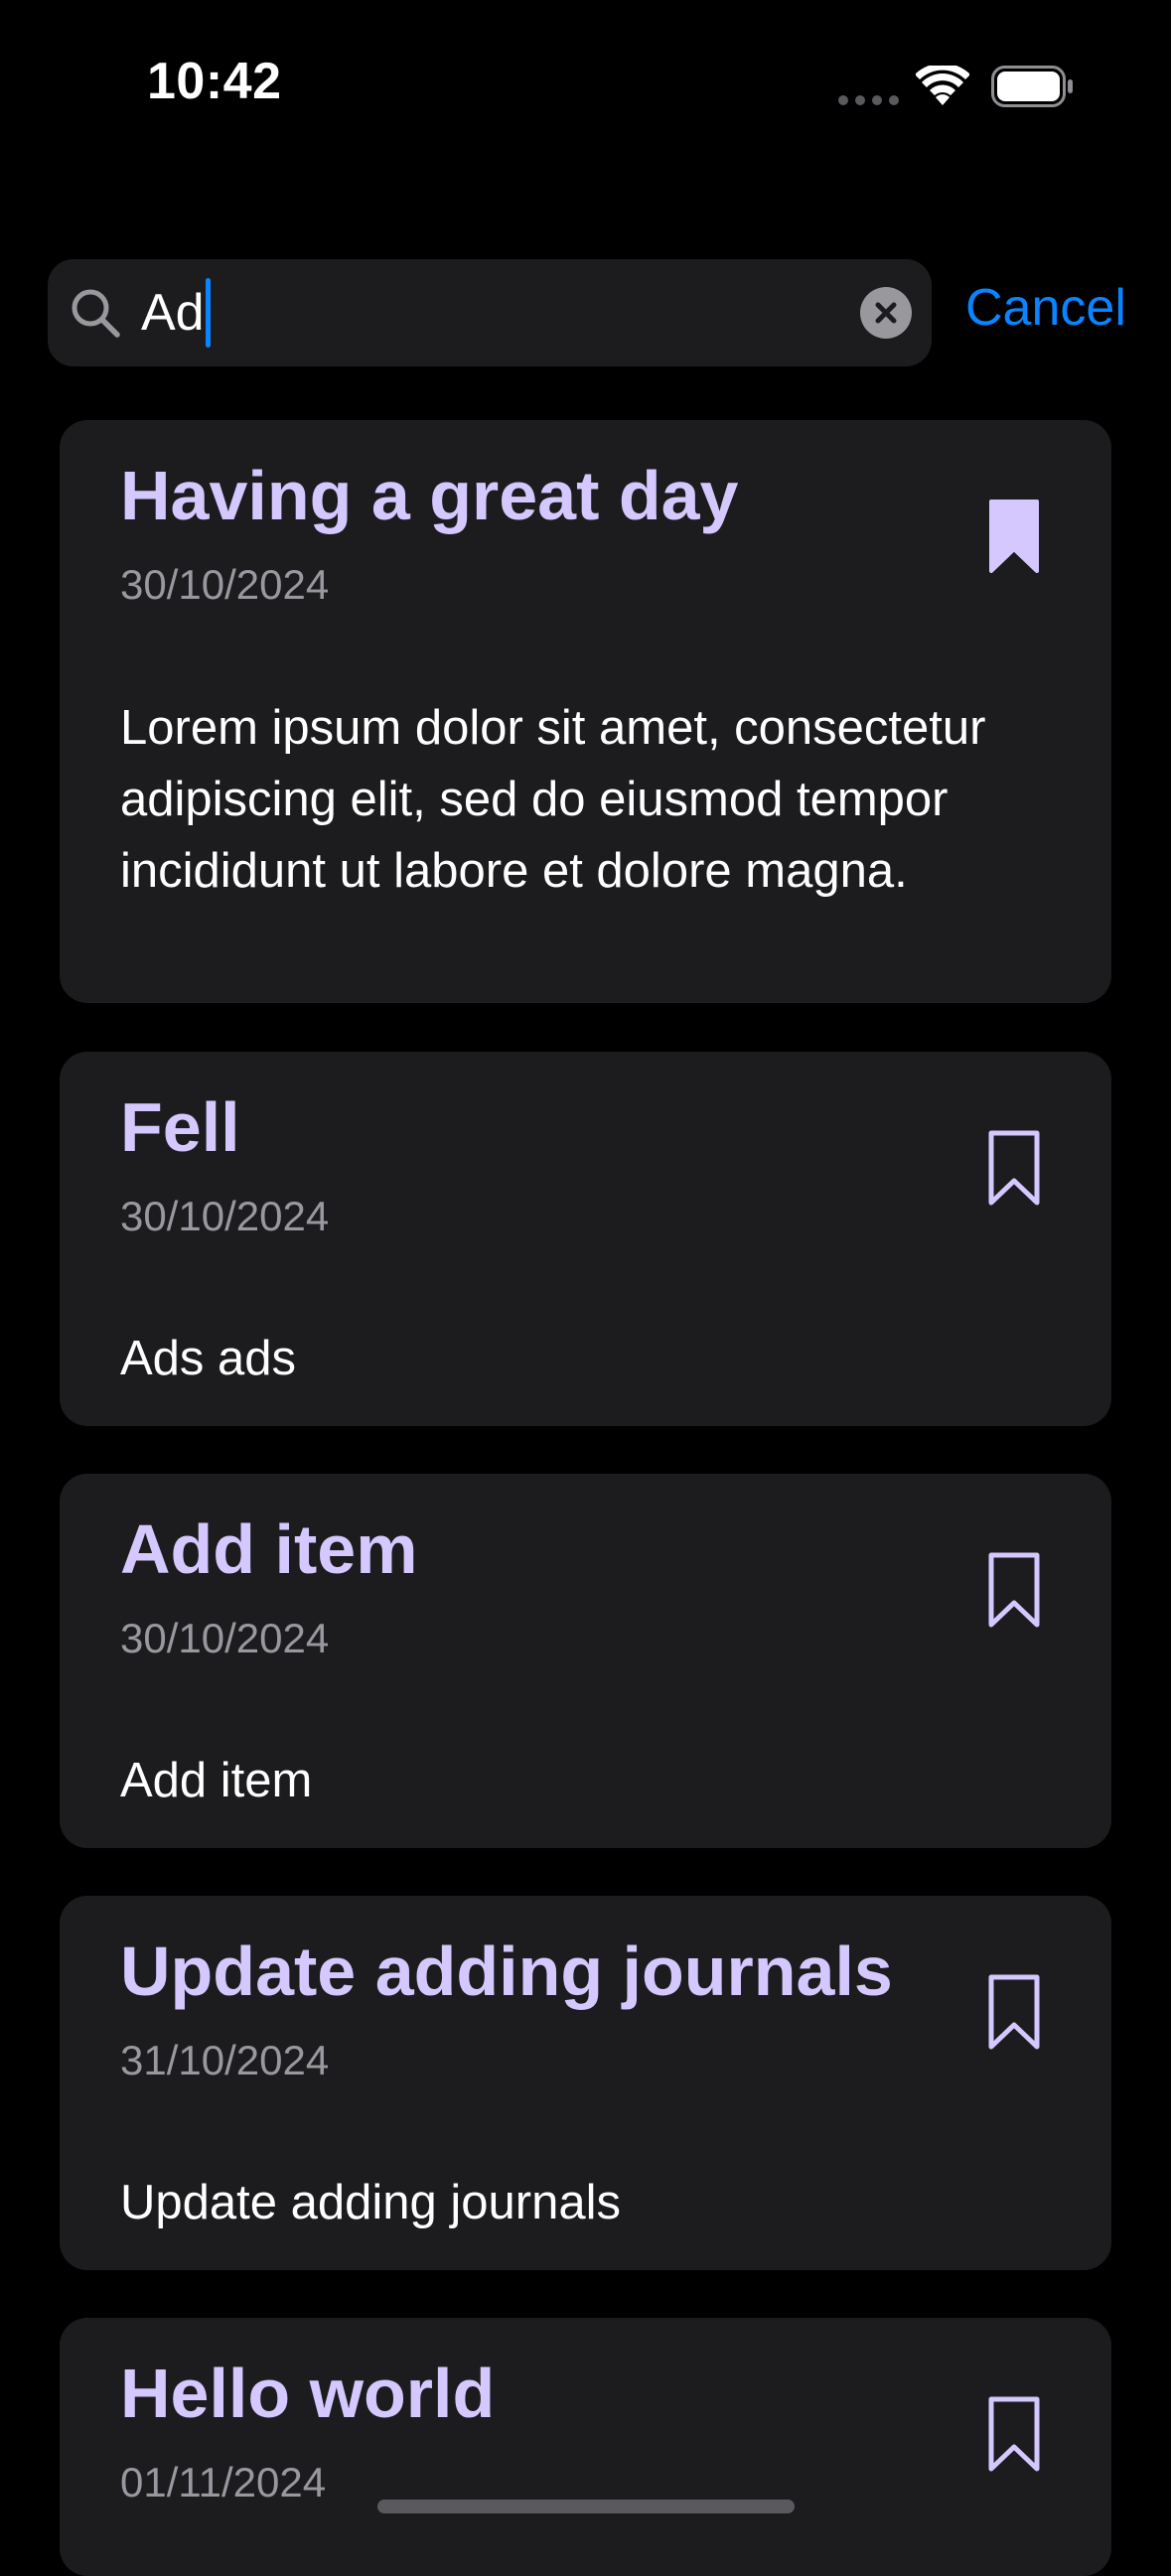 Image resolution: width=1171 pixels, height=2576 pixels. What do you see at coordinates (585, 1239) in the screenshot?
I see `journal-card: Fell 30/10/2024 Ads ads` at bounding box center [585, 1239].